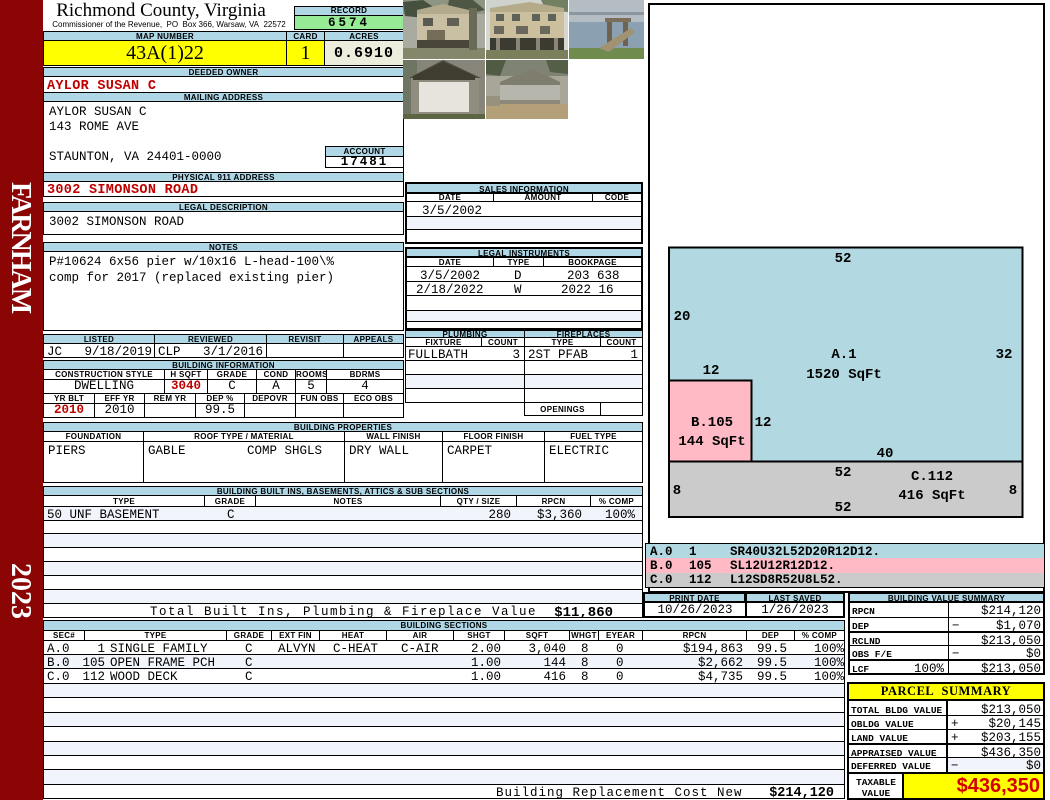 Image resolution: width=1050 pixels, height=800 pixels. What do you see at coordinates (712, 423) in the screenshot?
I see `svg-text: B.105` at bounding box center [712, 423].